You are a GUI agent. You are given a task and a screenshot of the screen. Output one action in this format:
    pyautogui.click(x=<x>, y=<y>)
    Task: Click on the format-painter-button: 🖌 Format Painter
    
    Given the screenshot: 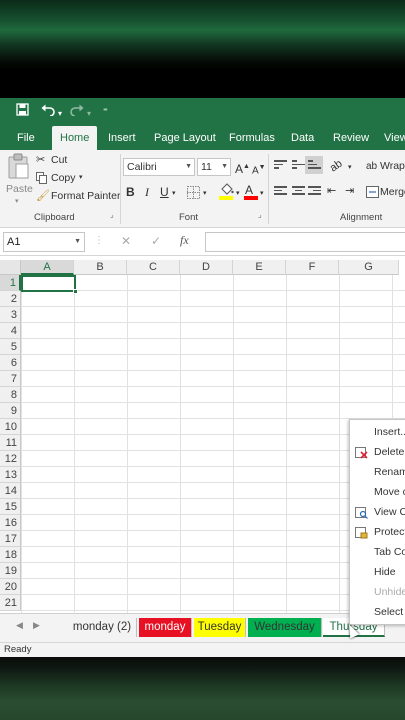 What is the action you would take?
    pyautogui.click(x=78, y=197)
    